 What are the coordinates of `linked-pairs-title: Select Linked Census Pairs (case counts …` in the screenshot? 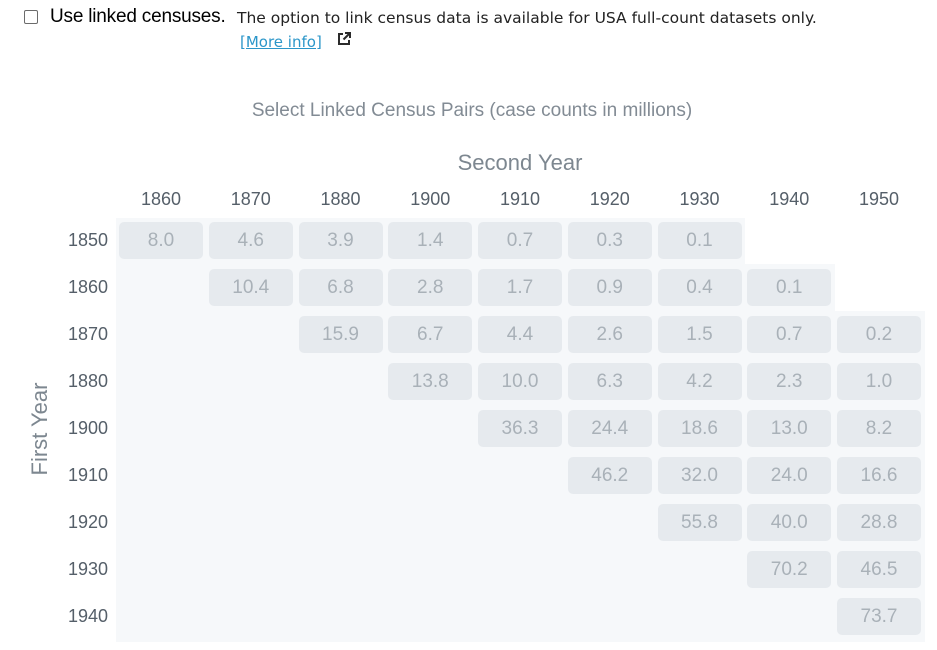 It's located at (472, 110).